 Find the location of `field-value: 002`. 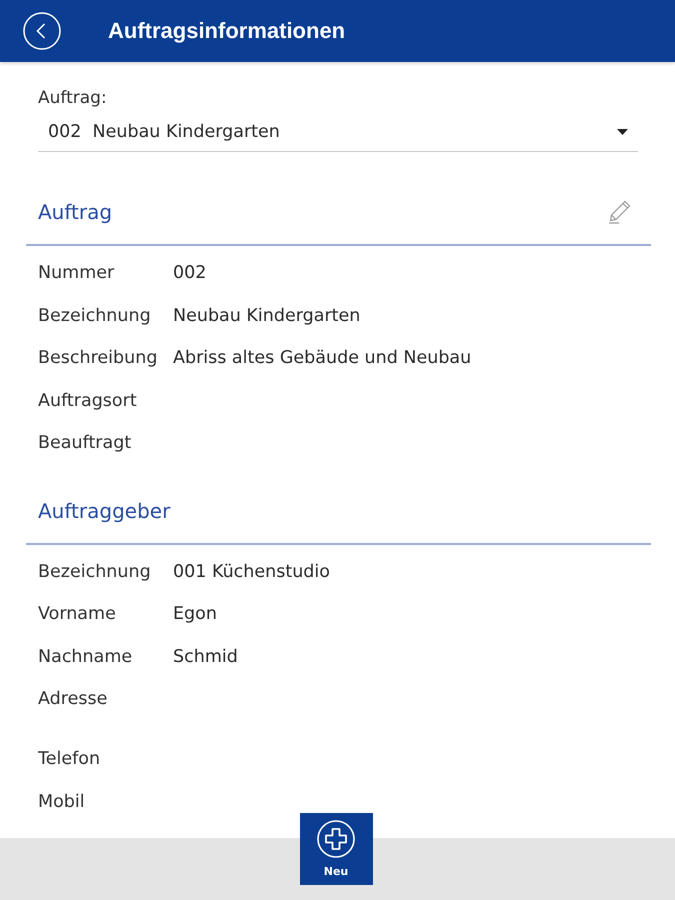

field-value: 002 is located at coordinates (189, 273).